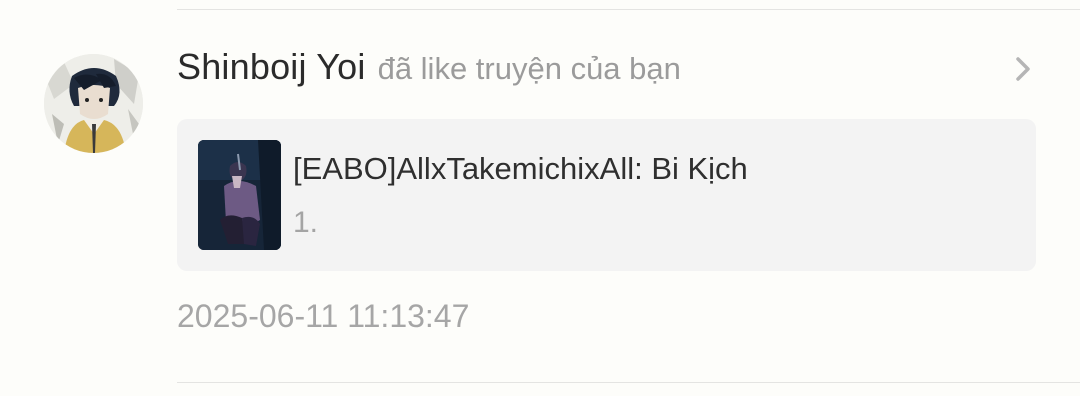 This screenshot has width=1080, height=396. I want to click on user-name: Shinboij Yoi, so click(271, 67).